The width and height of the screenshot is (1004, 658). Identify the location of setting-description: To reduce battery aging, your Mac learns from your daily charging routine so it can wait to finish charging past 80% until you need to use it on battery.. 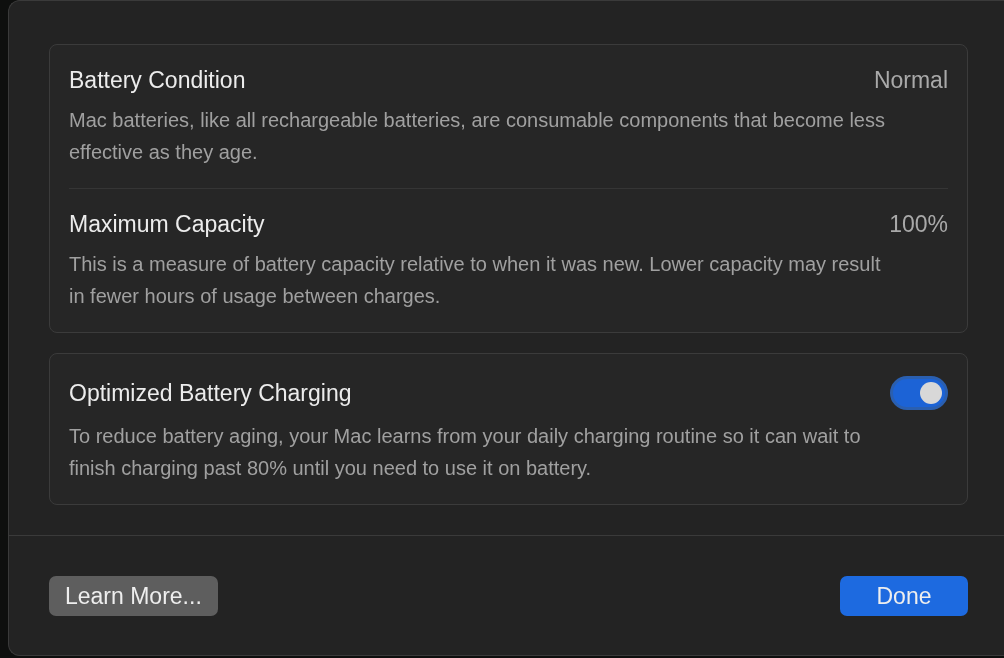
(465, 452).